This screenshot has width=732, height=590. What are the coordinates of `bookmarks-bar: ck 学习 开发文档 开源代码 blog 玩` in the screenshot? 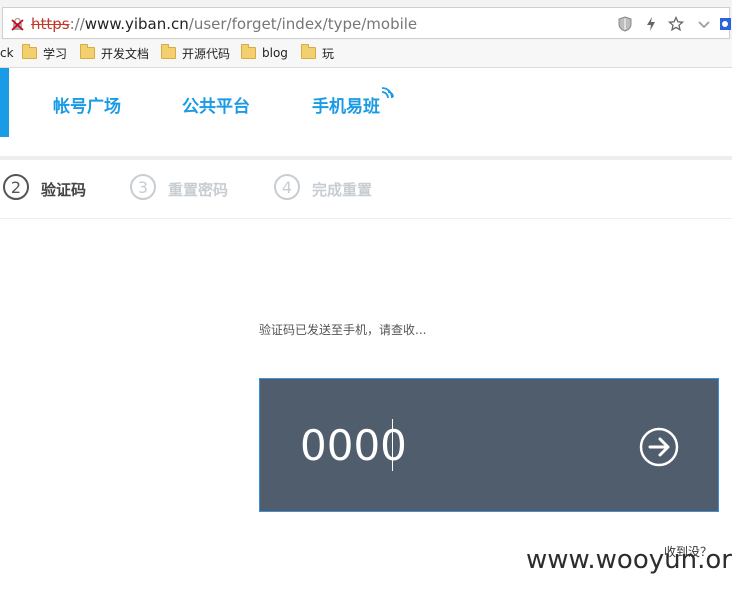 It's located at (366, 54).